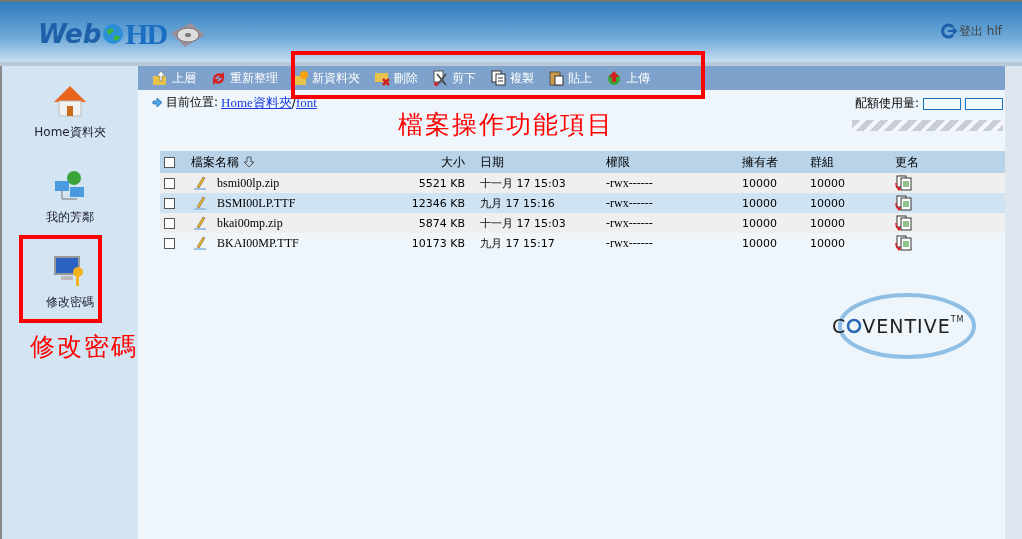 The width and height of the screenshot is (1022, 539). Describe the element at coordinates (618, 162) in the screenshot. I see `column-header: 權限` at that location.